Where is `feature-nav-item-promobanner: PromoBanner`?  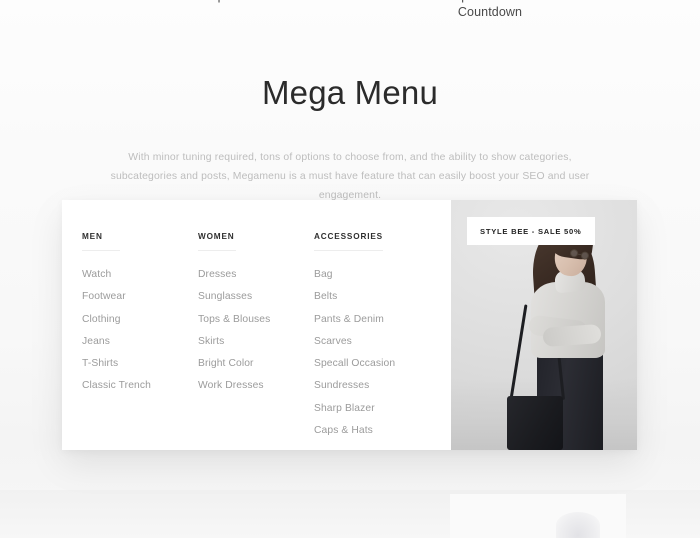
feature-nav-item-promobanner: PromoBanner is located at coordinates (350, 17).